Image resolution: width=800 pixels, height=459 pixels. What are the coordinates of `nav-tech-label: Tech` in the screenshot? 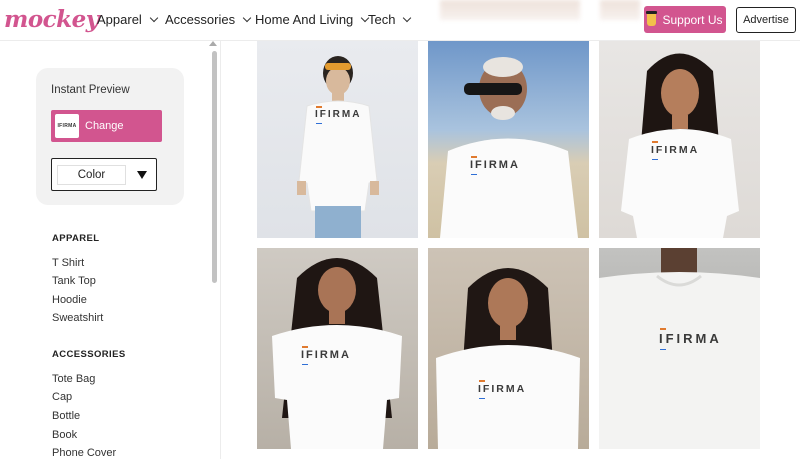 It's located at (382, 19).